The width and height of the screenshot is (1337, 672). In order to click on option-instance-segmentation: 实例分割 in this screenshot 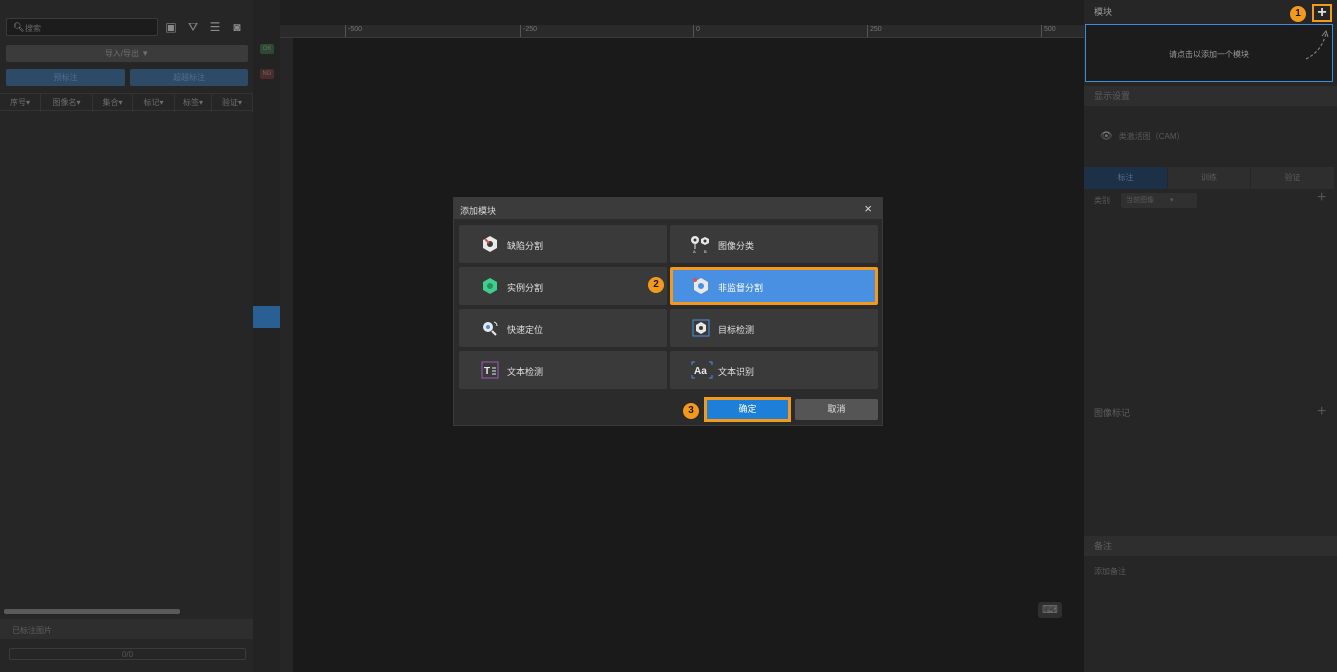, I will do `click(563, 286)`.